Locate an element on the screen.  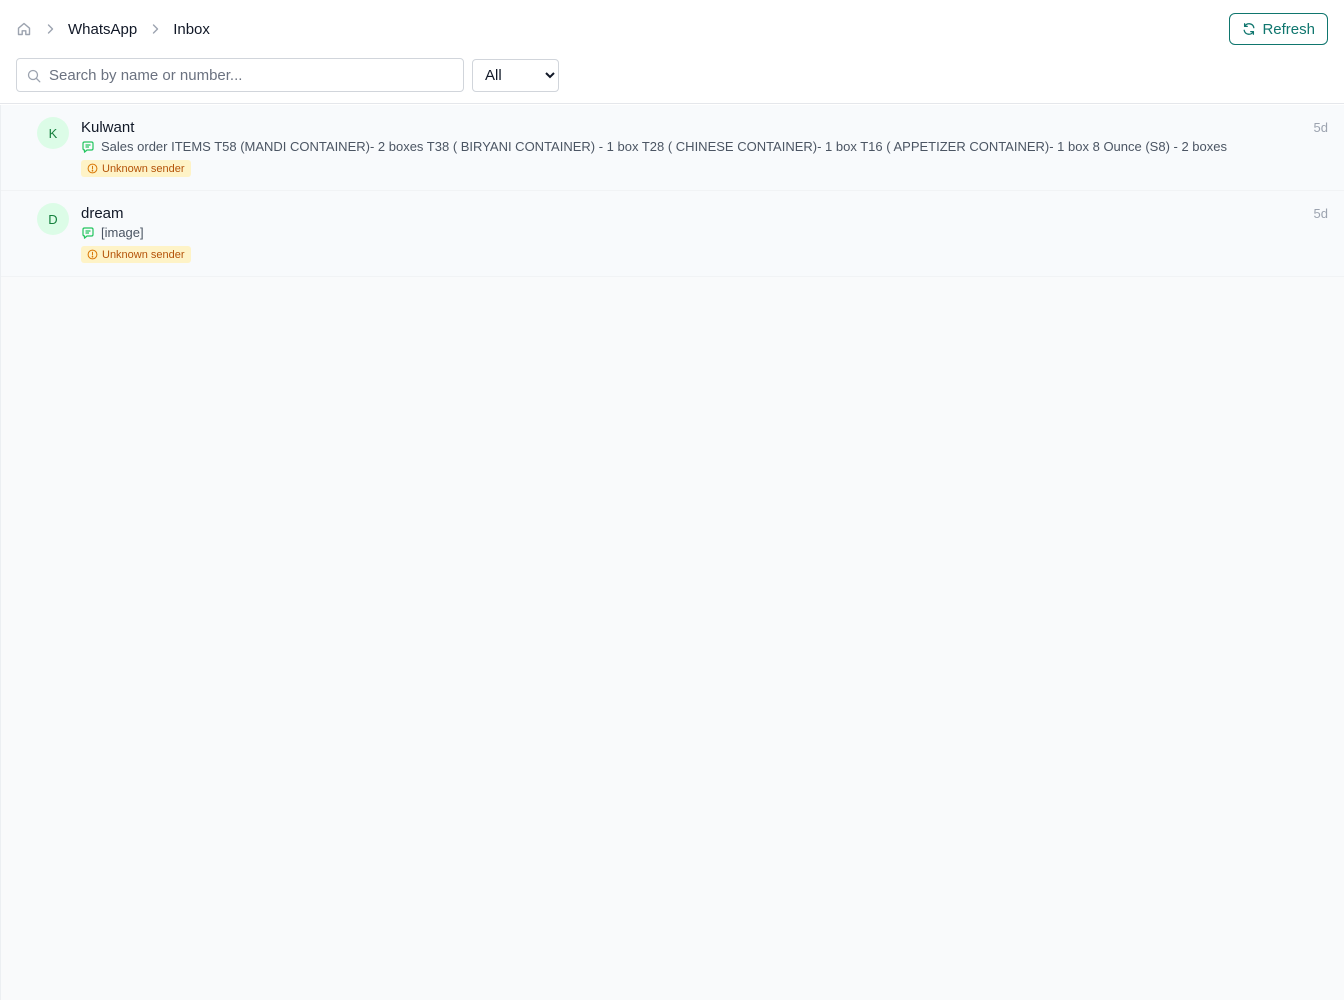
refresh-button: Refresh is located at coordinates (1278, 29).